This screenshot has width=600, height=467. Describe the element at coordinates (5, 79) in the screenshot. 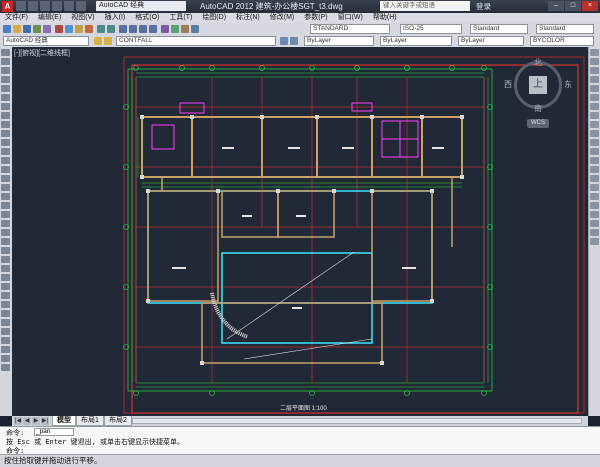

I see `polygon-icon` at that location.